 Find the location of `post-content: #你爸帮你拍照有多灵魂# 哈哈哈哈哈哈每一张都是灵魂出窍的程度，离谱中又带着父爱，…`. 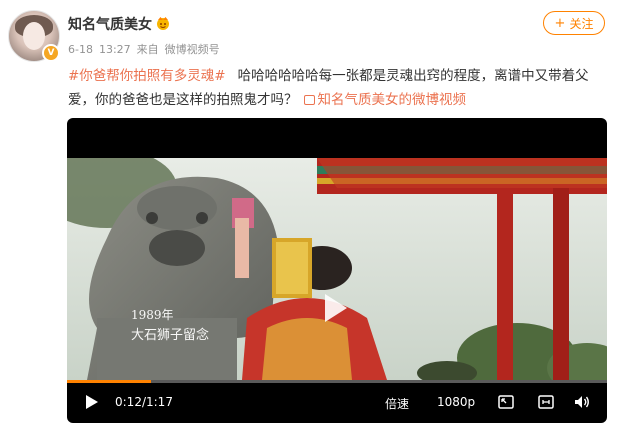

post-content: #你爸帮你拍照有多灵魂# 哈哈哈哈哈哈每一张都是灵魂出窍的程度，离谱中又带着父爱，… is located at coordinates (338, 88).